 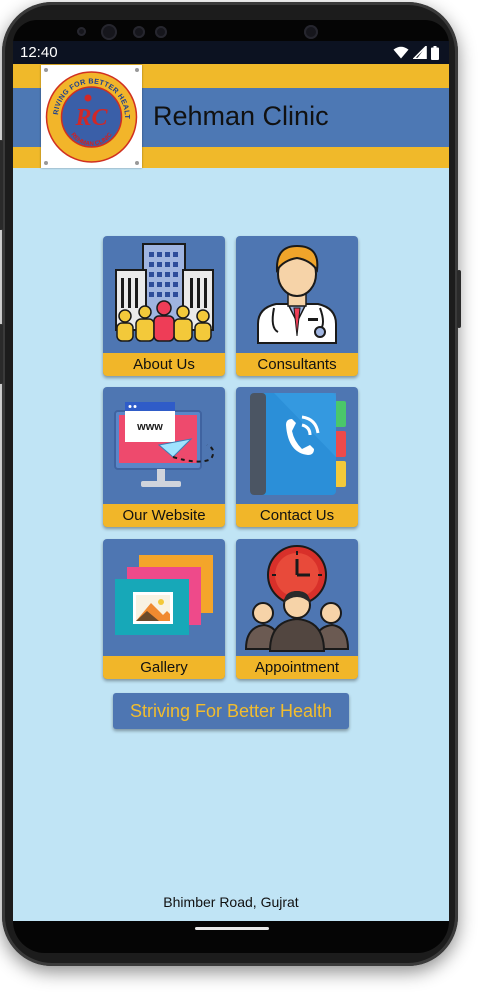 I want to click on status-icons, so click(x=416, y=52).